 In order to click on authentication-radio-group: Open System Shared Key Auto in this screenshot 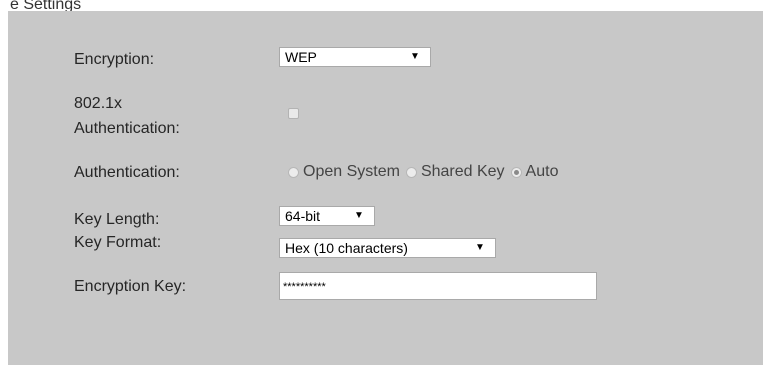, I will do `click(426, 172)`.